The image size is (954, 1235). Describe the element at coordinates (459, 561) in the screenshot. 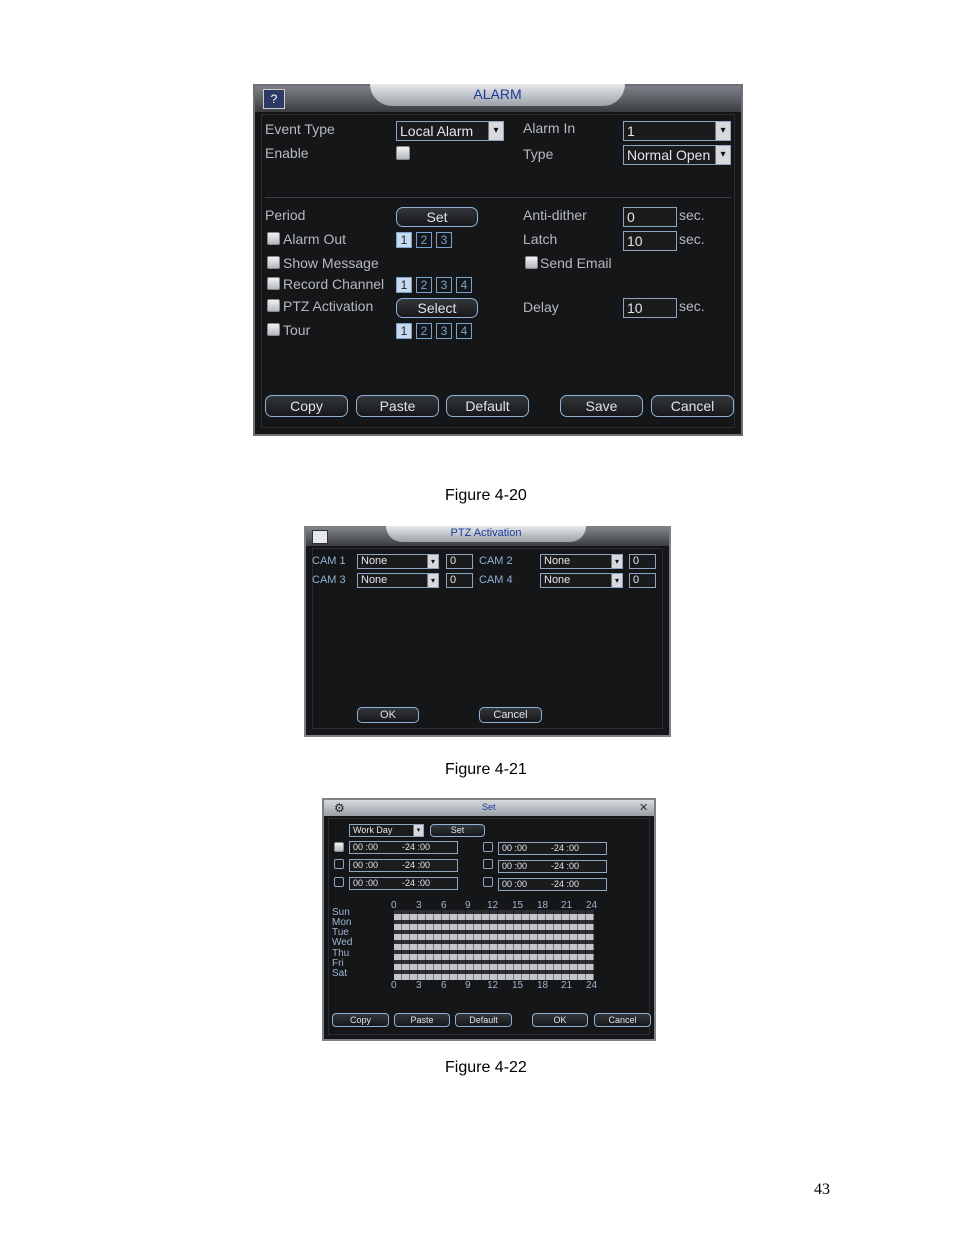

I see `cam-1-number: 0` at that location.